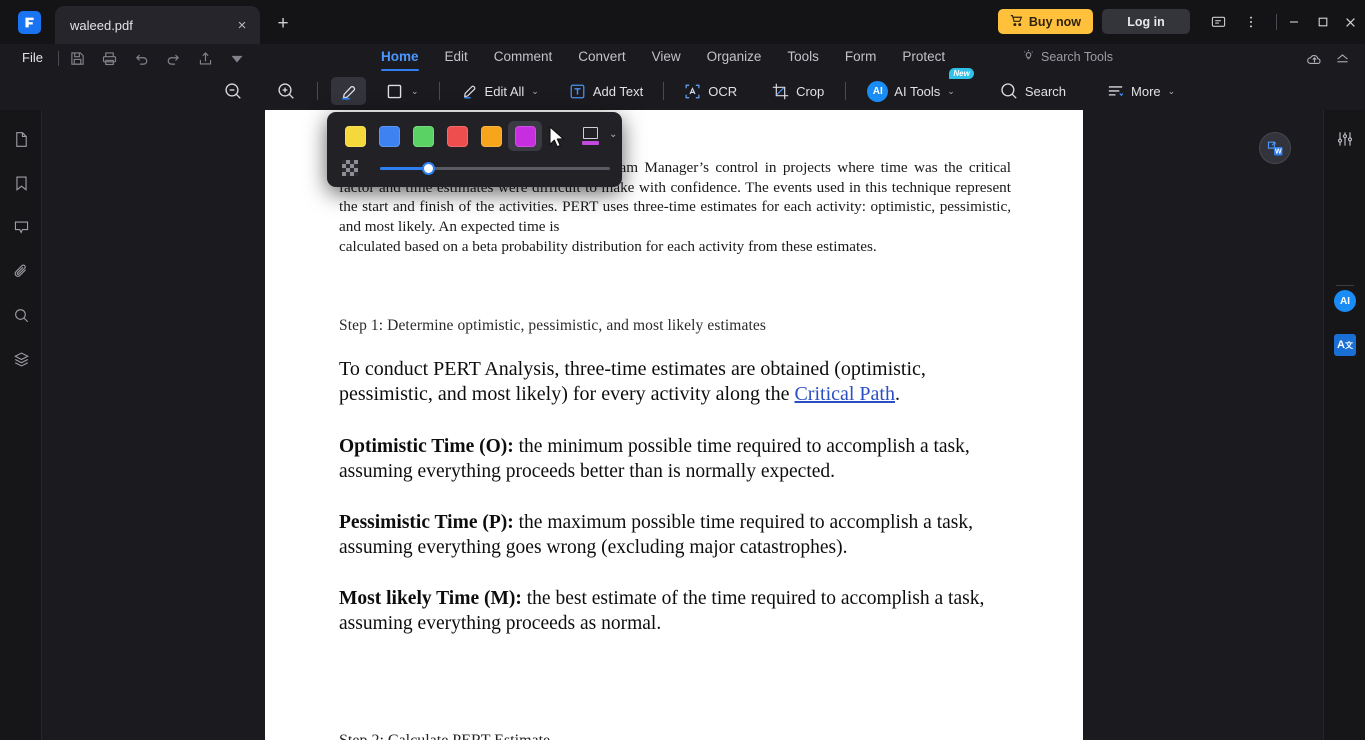  Describe the element at coordinates (666, 58) in the screenshot. I see `tab-view: View` at that location.